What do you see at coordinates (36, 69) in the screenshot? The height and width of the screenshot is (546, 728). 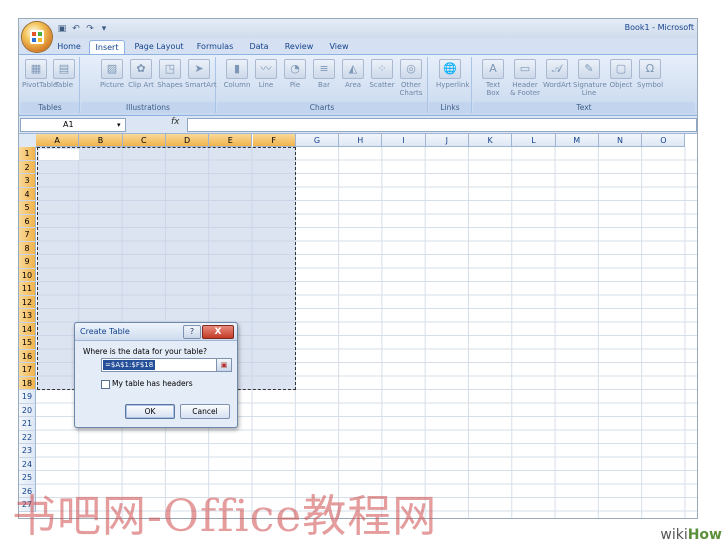 I see `pivottable-icon: ▦` at bounding box center [36, 69].